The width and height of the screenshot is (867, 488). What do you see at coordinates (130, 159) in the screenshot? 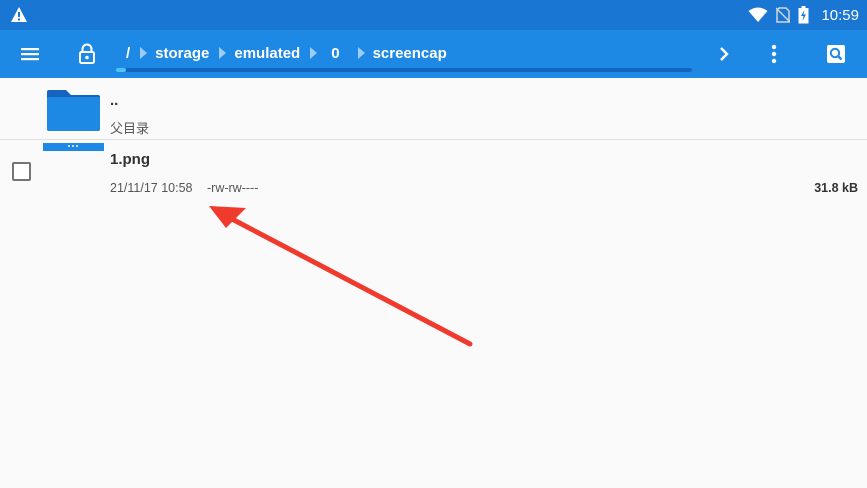
I see `file-name: 1.png` at bounding box center [130, 159].